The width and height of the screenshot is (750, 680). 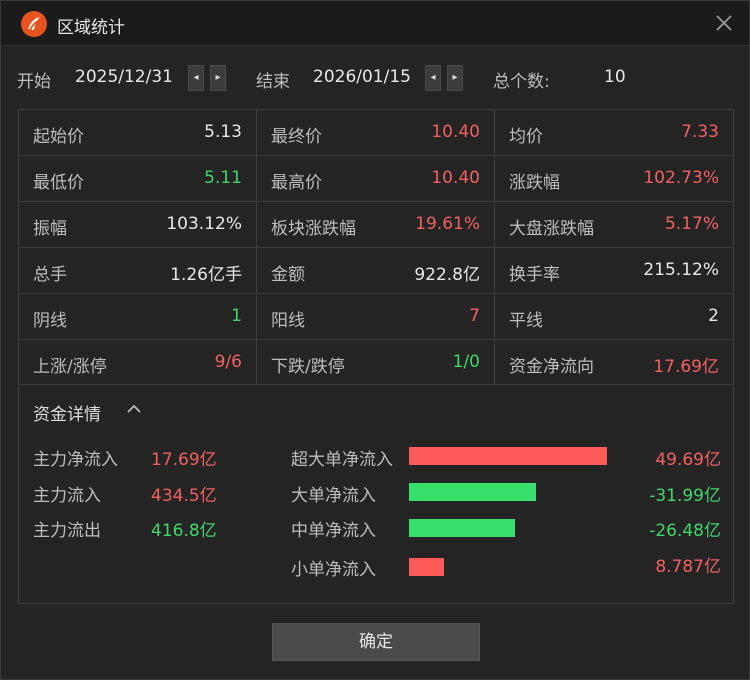 I want to click on stat-label: 均价, so click(x=526, y=137).